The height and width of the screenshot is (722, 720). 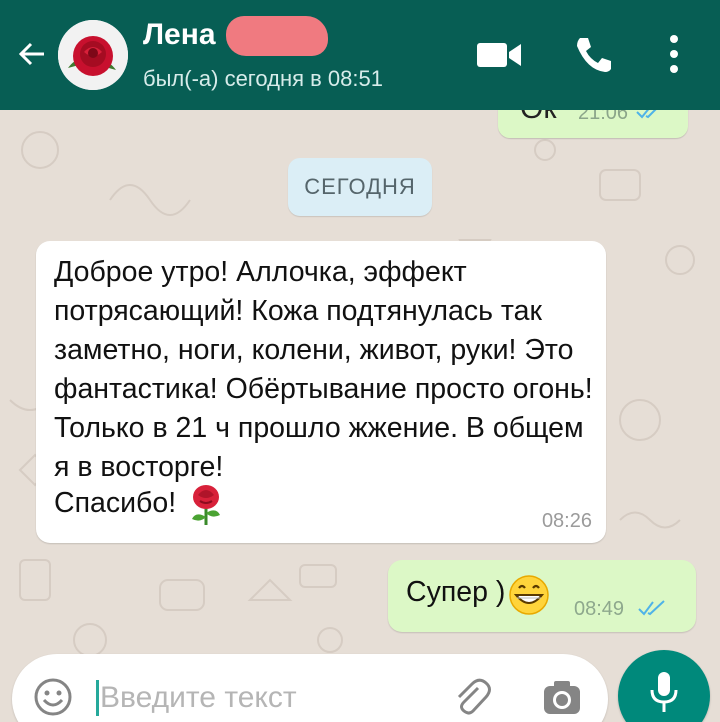 I want to click on outgoing-message-text: Супер ), so click(x=456, y=592).